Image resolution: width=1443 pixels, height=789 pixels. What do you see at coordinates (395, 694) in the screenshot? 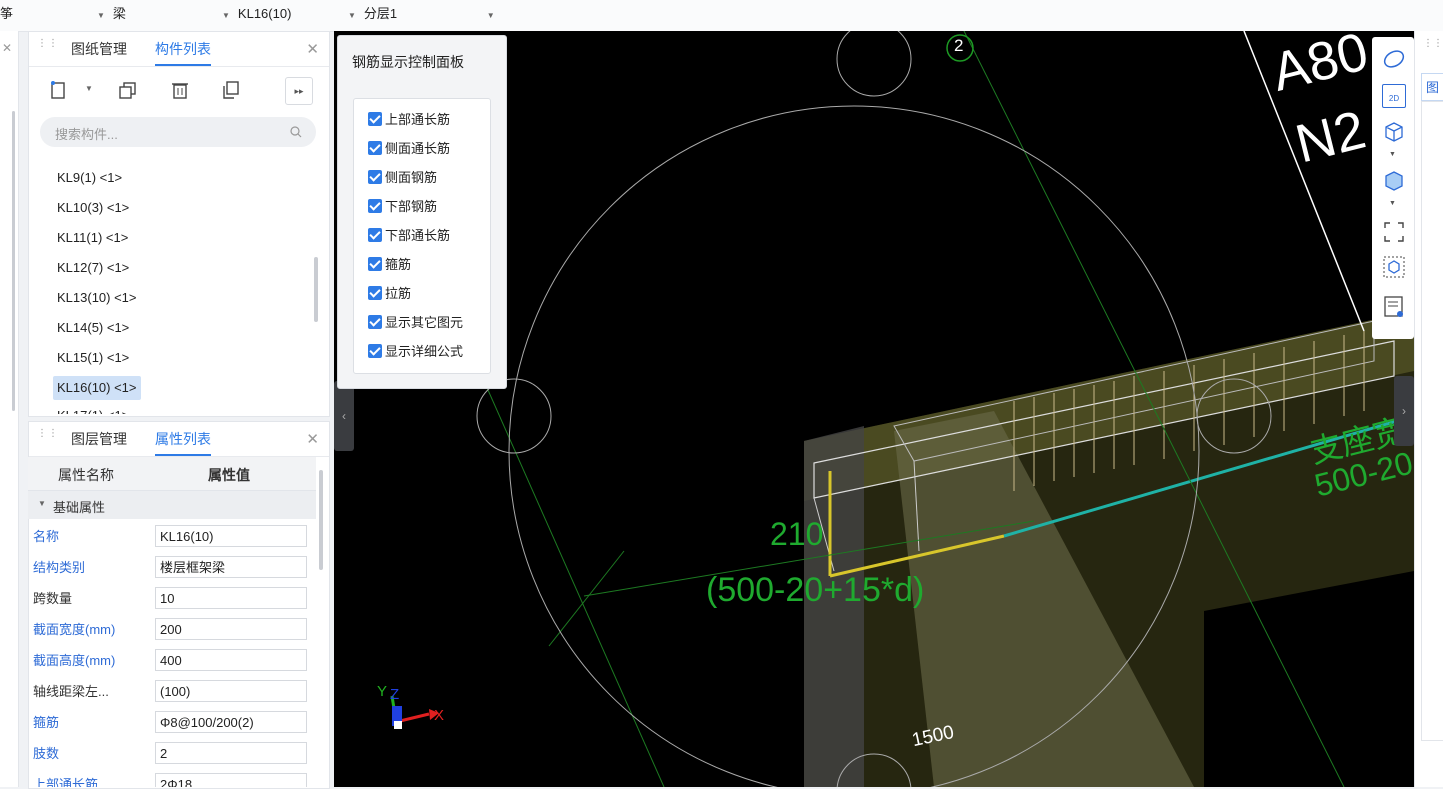
I see `axis-z-label: Z` at bounding box center [395, 694].